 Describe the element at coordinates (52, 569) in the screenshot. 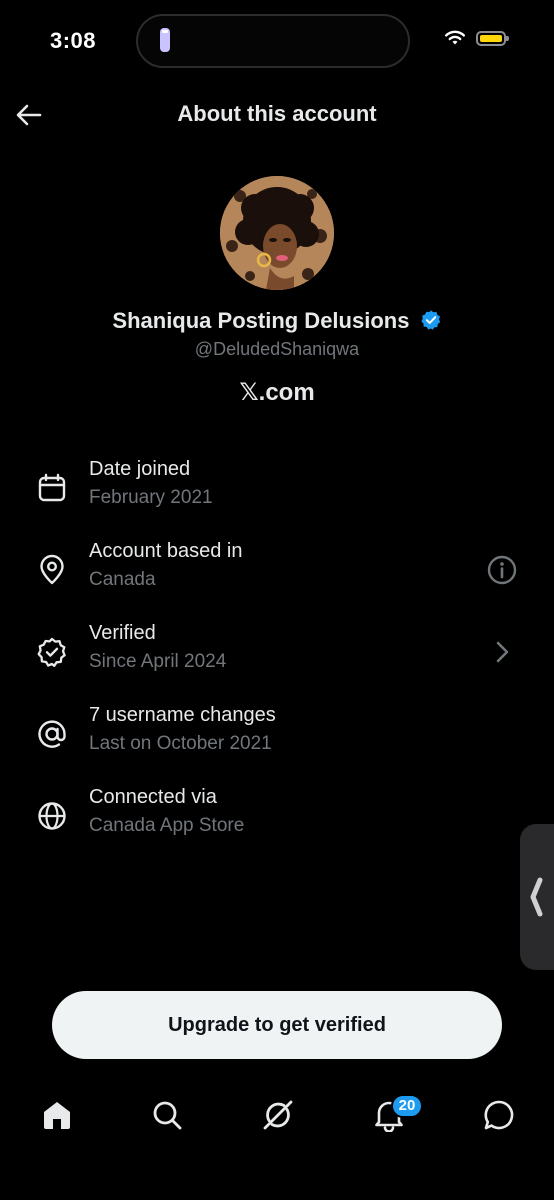

I see `location-pin-icon` at that location.